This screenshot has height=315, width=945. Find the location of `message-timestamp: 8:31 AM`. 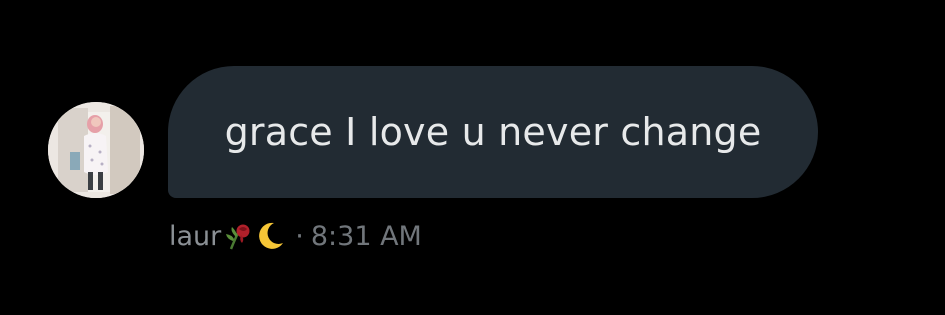

message-timestamp: 8:31 AM is located at coordinates (366, 236).